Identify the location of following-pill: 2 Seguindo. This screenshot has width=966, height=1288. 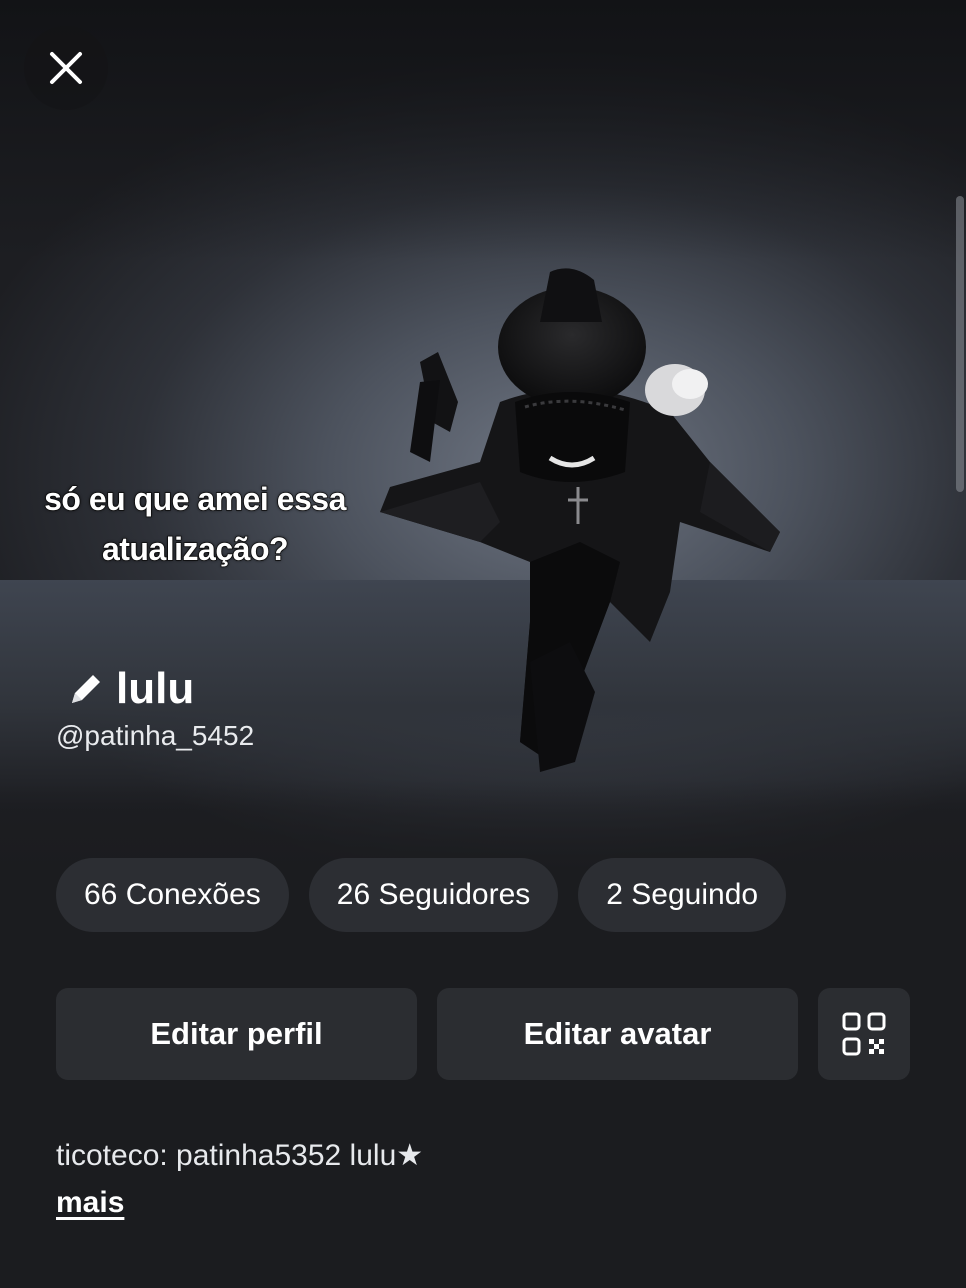
(682, 895).